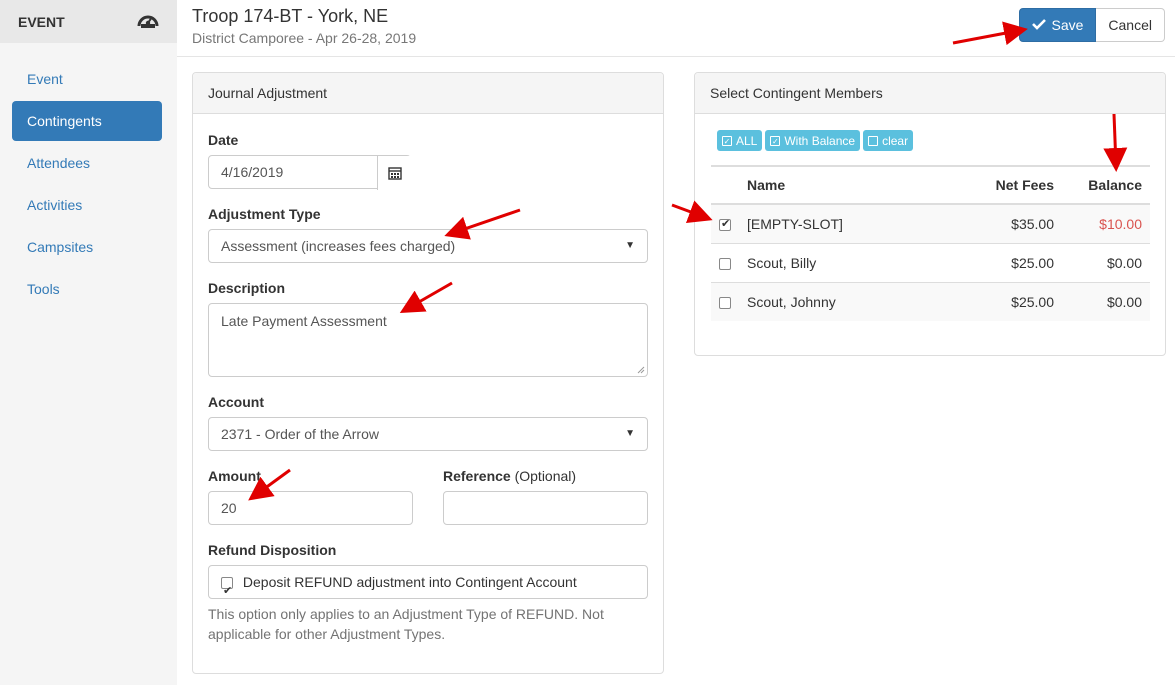  What do you see at coordinates (87, 289) in the screenshot?
I see `sidebar-item-tools: Tools` at bounding box center [87, 289].